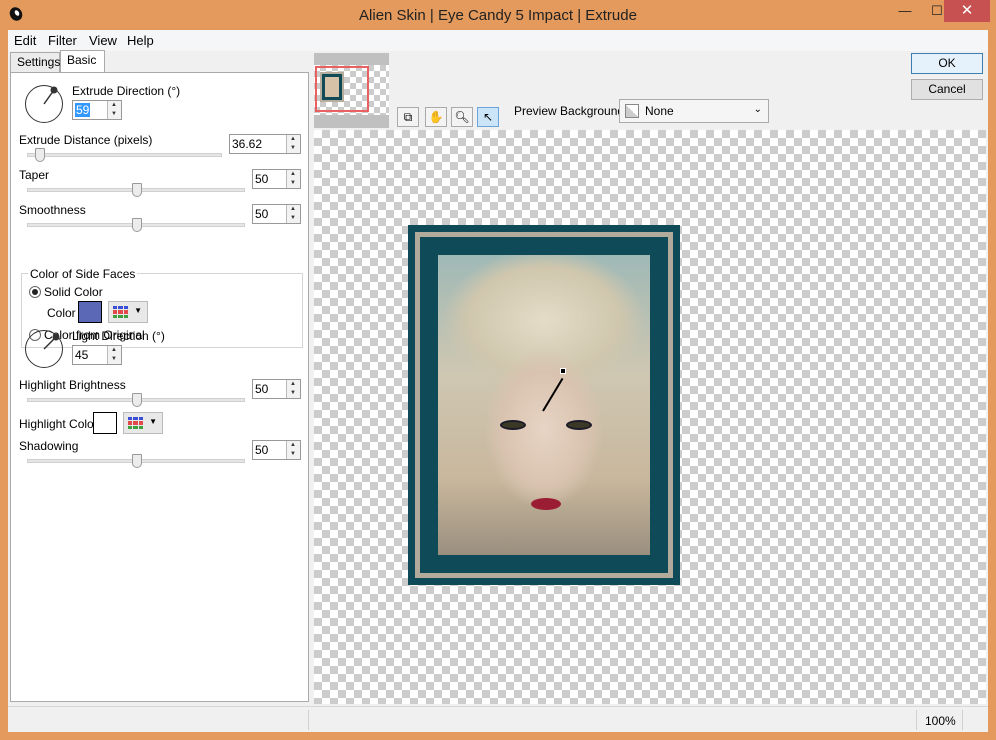 The height and width of the screenshot is (740, 996). What do you see at coordinates (97, 355) in the screenshot?
I see `light-direction-spinner: 45 ▲ ▼` at bounding box center [97, 355].